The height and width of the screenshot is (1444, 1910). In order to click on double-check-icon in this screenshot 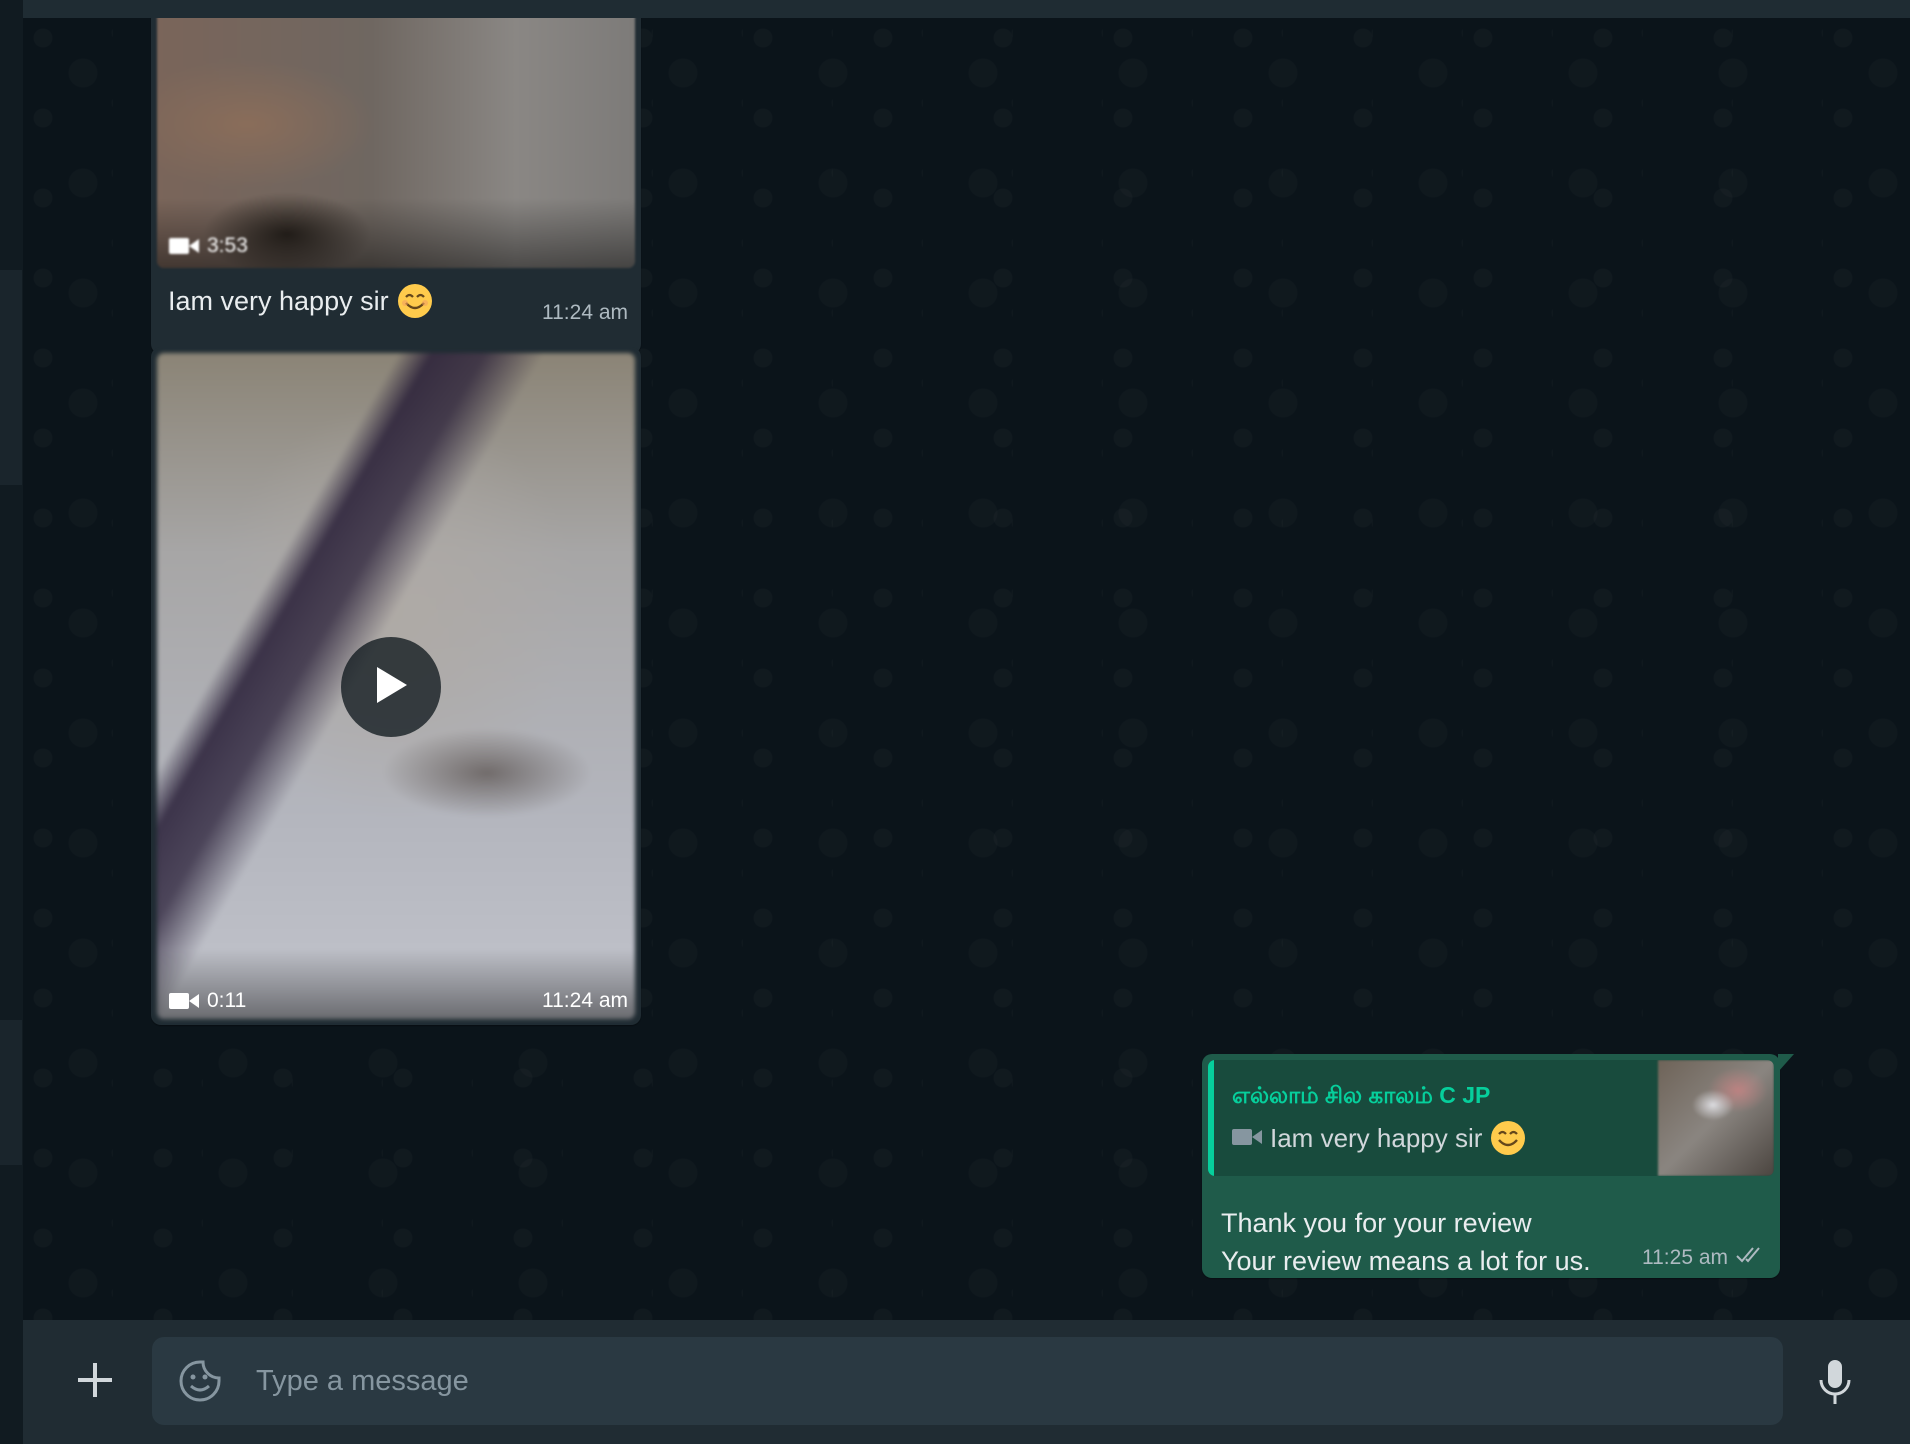, I will do `click(1751, 1258)`.